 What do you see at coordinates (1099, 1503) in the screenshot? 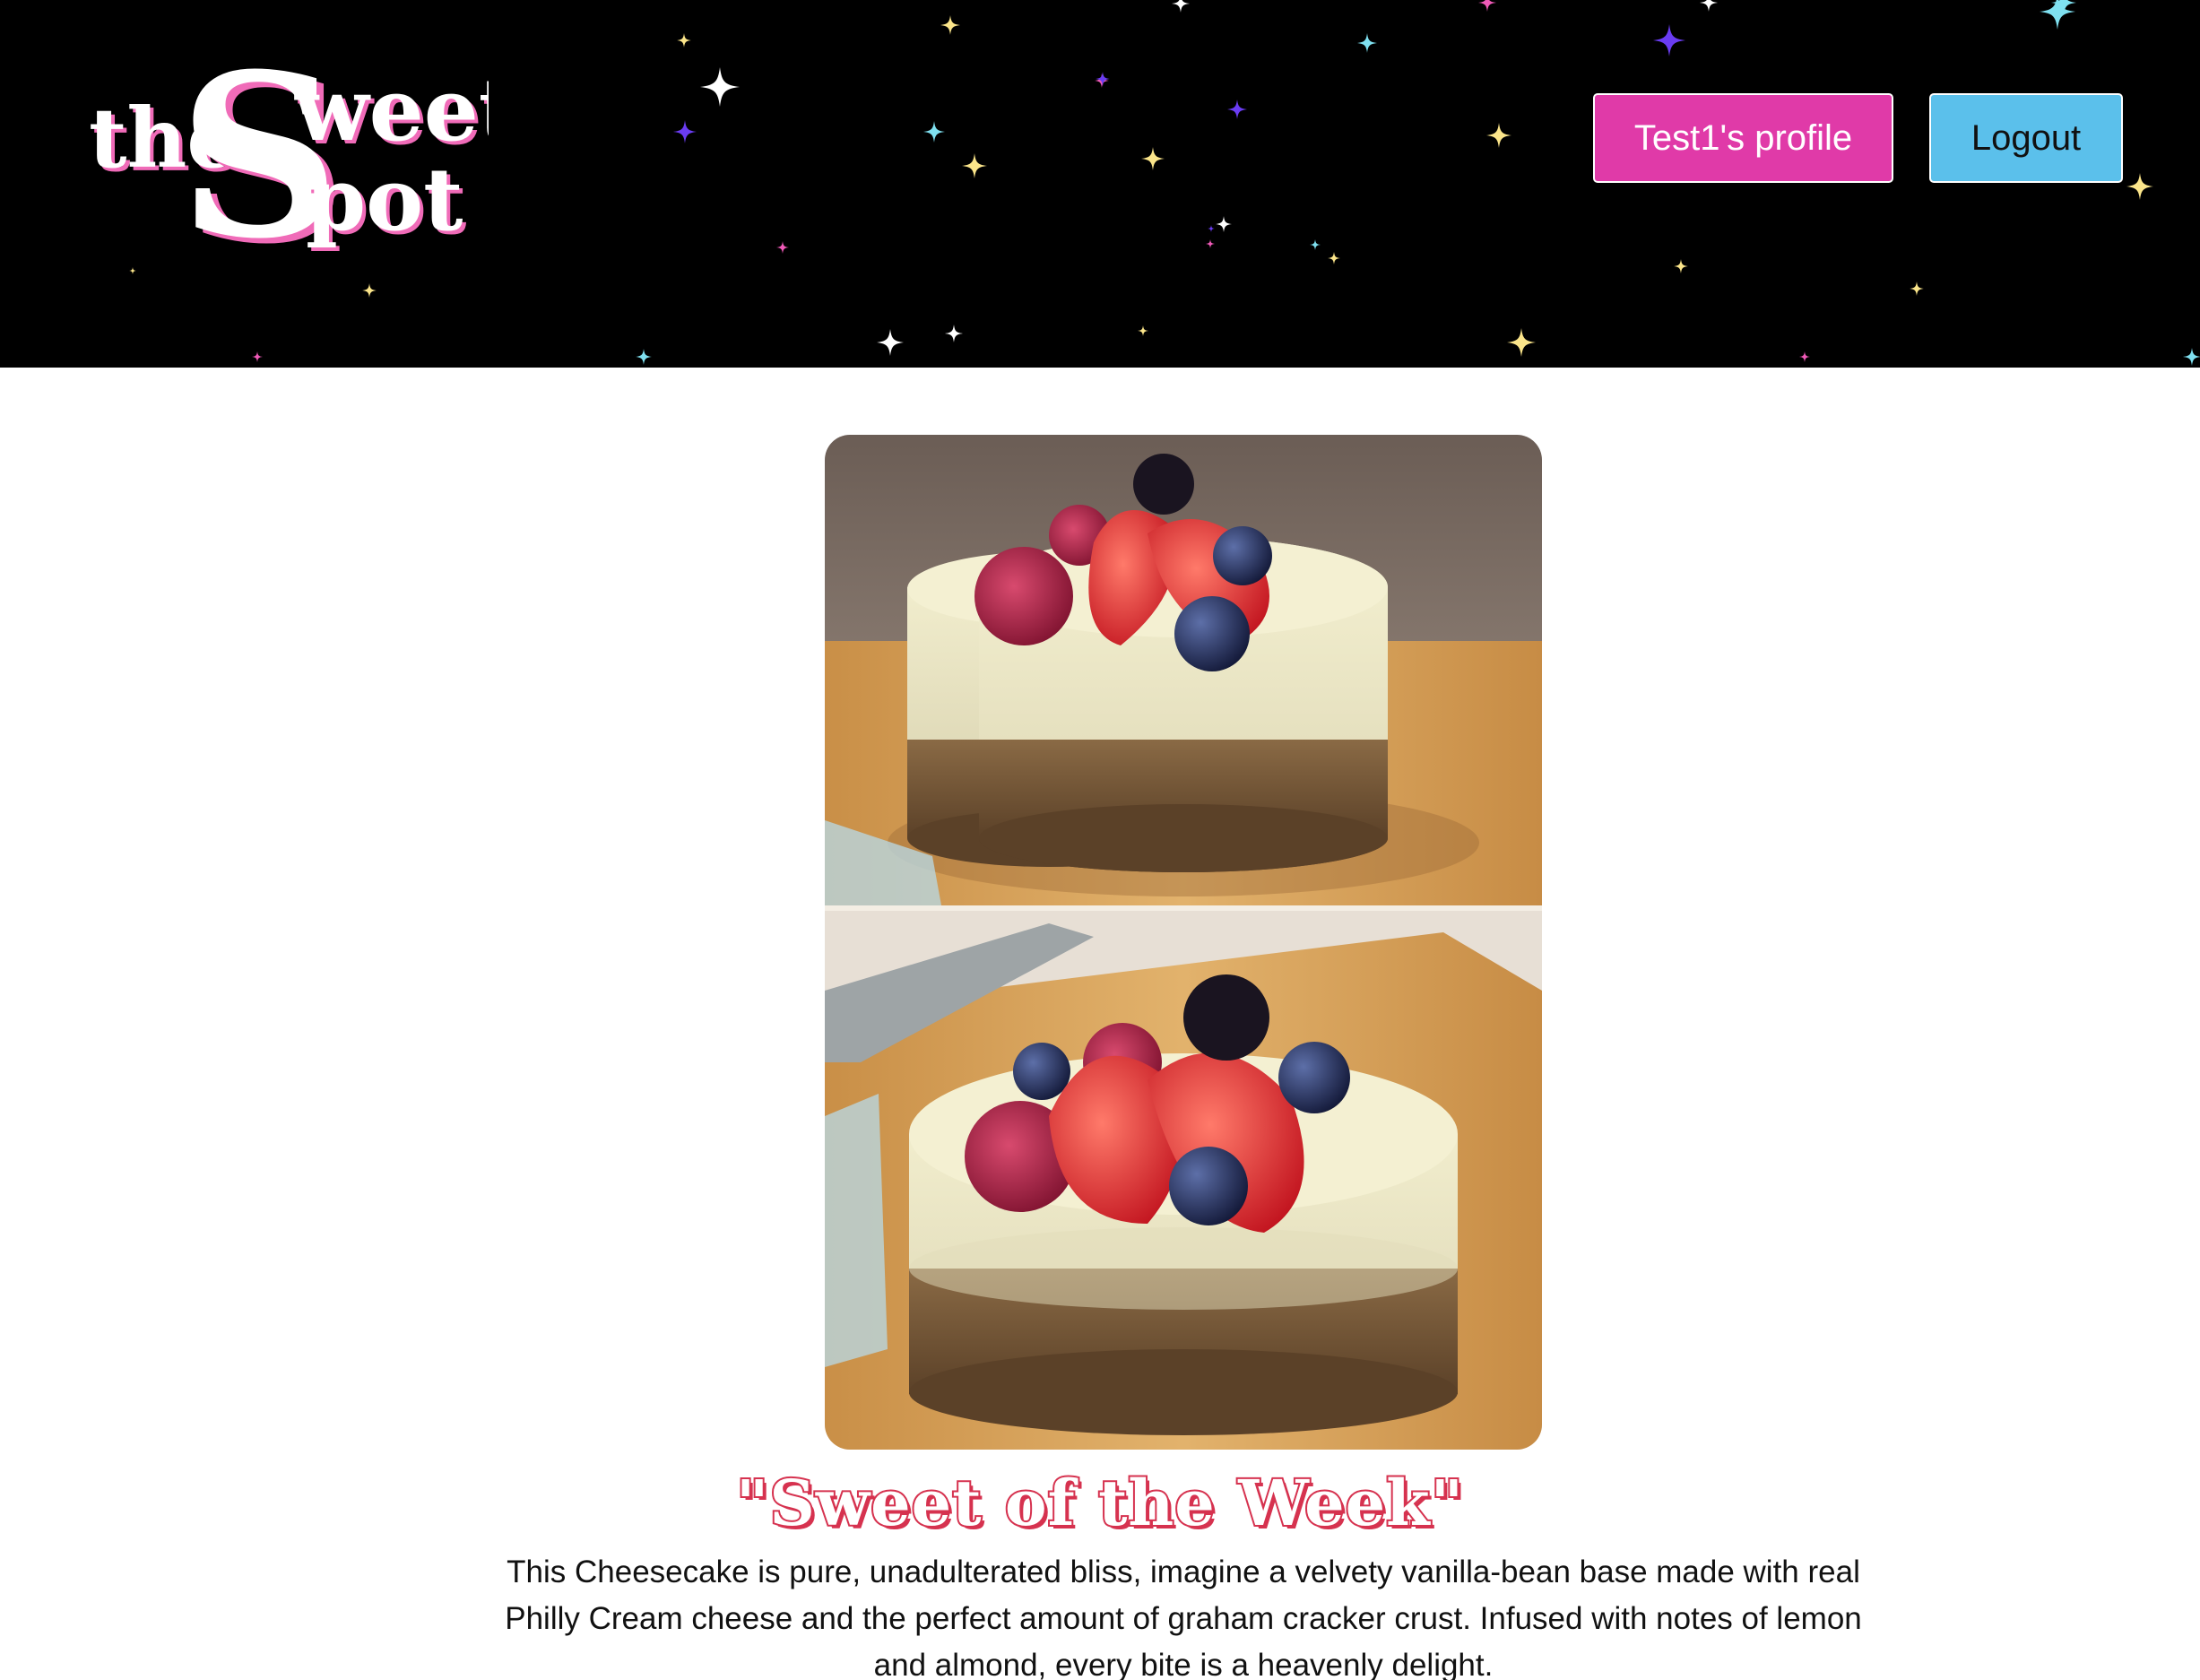
I see `sweet-of-the-week-heading: "Sweet of the Week"` at bounding box center [1099, 1503].